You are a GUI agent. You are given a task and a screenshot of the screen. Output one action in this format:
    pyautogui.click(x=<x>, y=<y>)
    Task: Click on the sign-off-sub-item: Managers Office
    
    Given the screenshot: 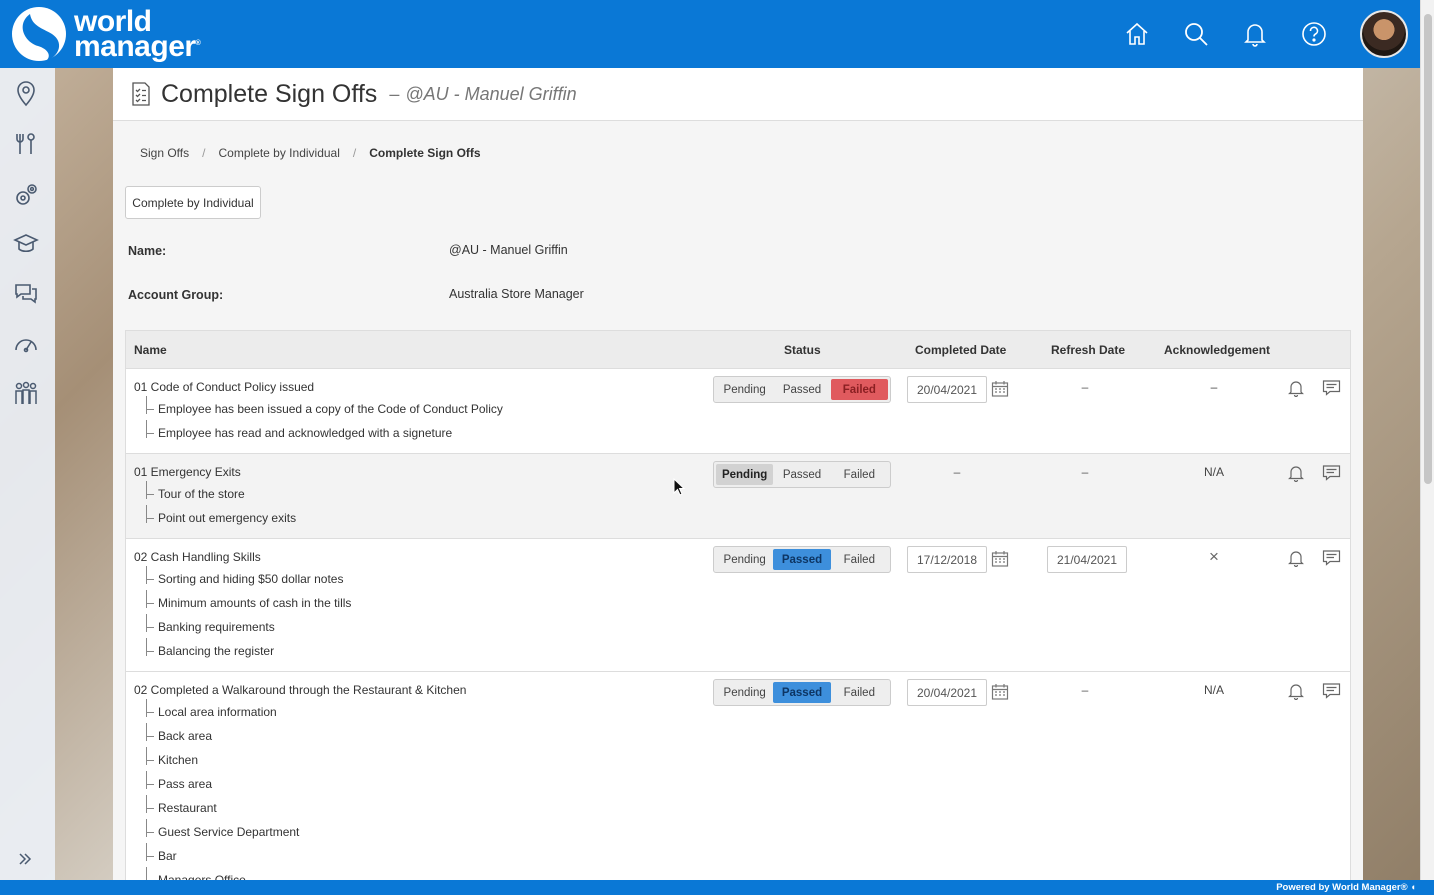 What is the action you would take?
    pyautogui.click(x=196, y=873)
    